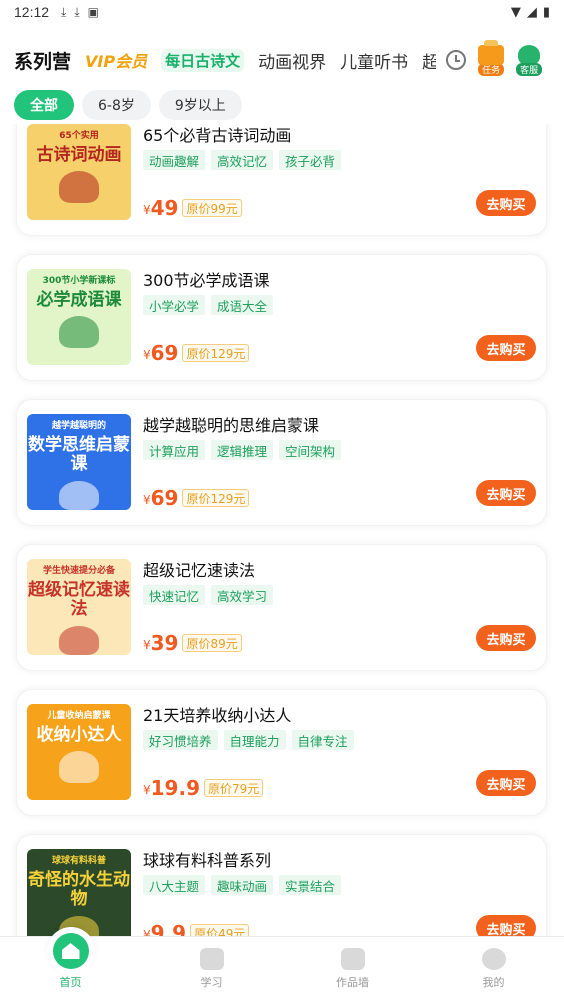 This screenshot has height=1004, width=564. I want to click on presenter-figure, so click(79, 767).